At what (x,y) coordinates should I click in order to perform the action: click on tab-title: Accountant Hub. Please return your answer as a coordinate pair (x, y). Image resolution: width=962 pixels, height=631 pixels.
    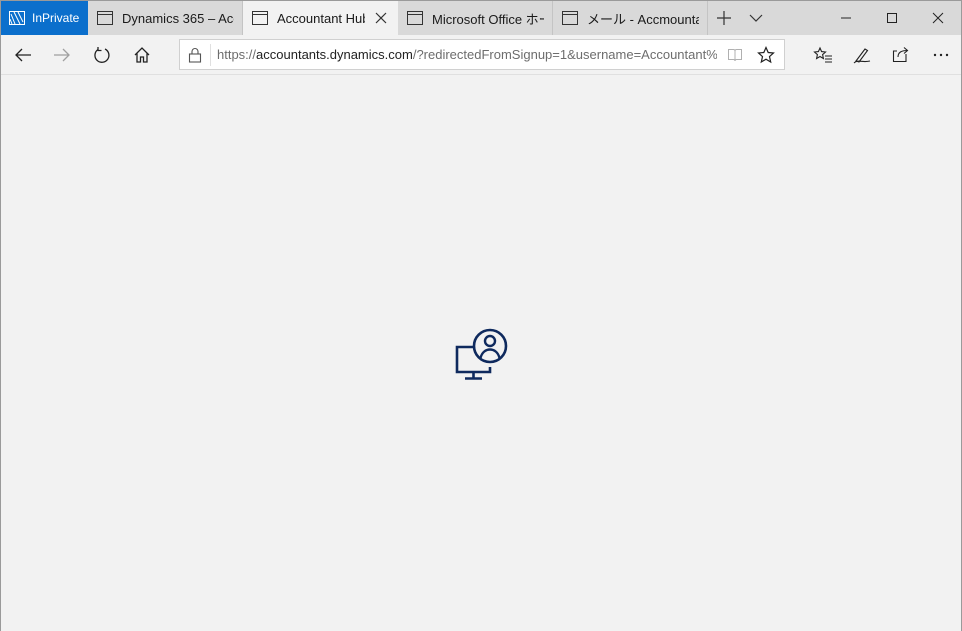
    Looking at the image, I should click on (321, 18).